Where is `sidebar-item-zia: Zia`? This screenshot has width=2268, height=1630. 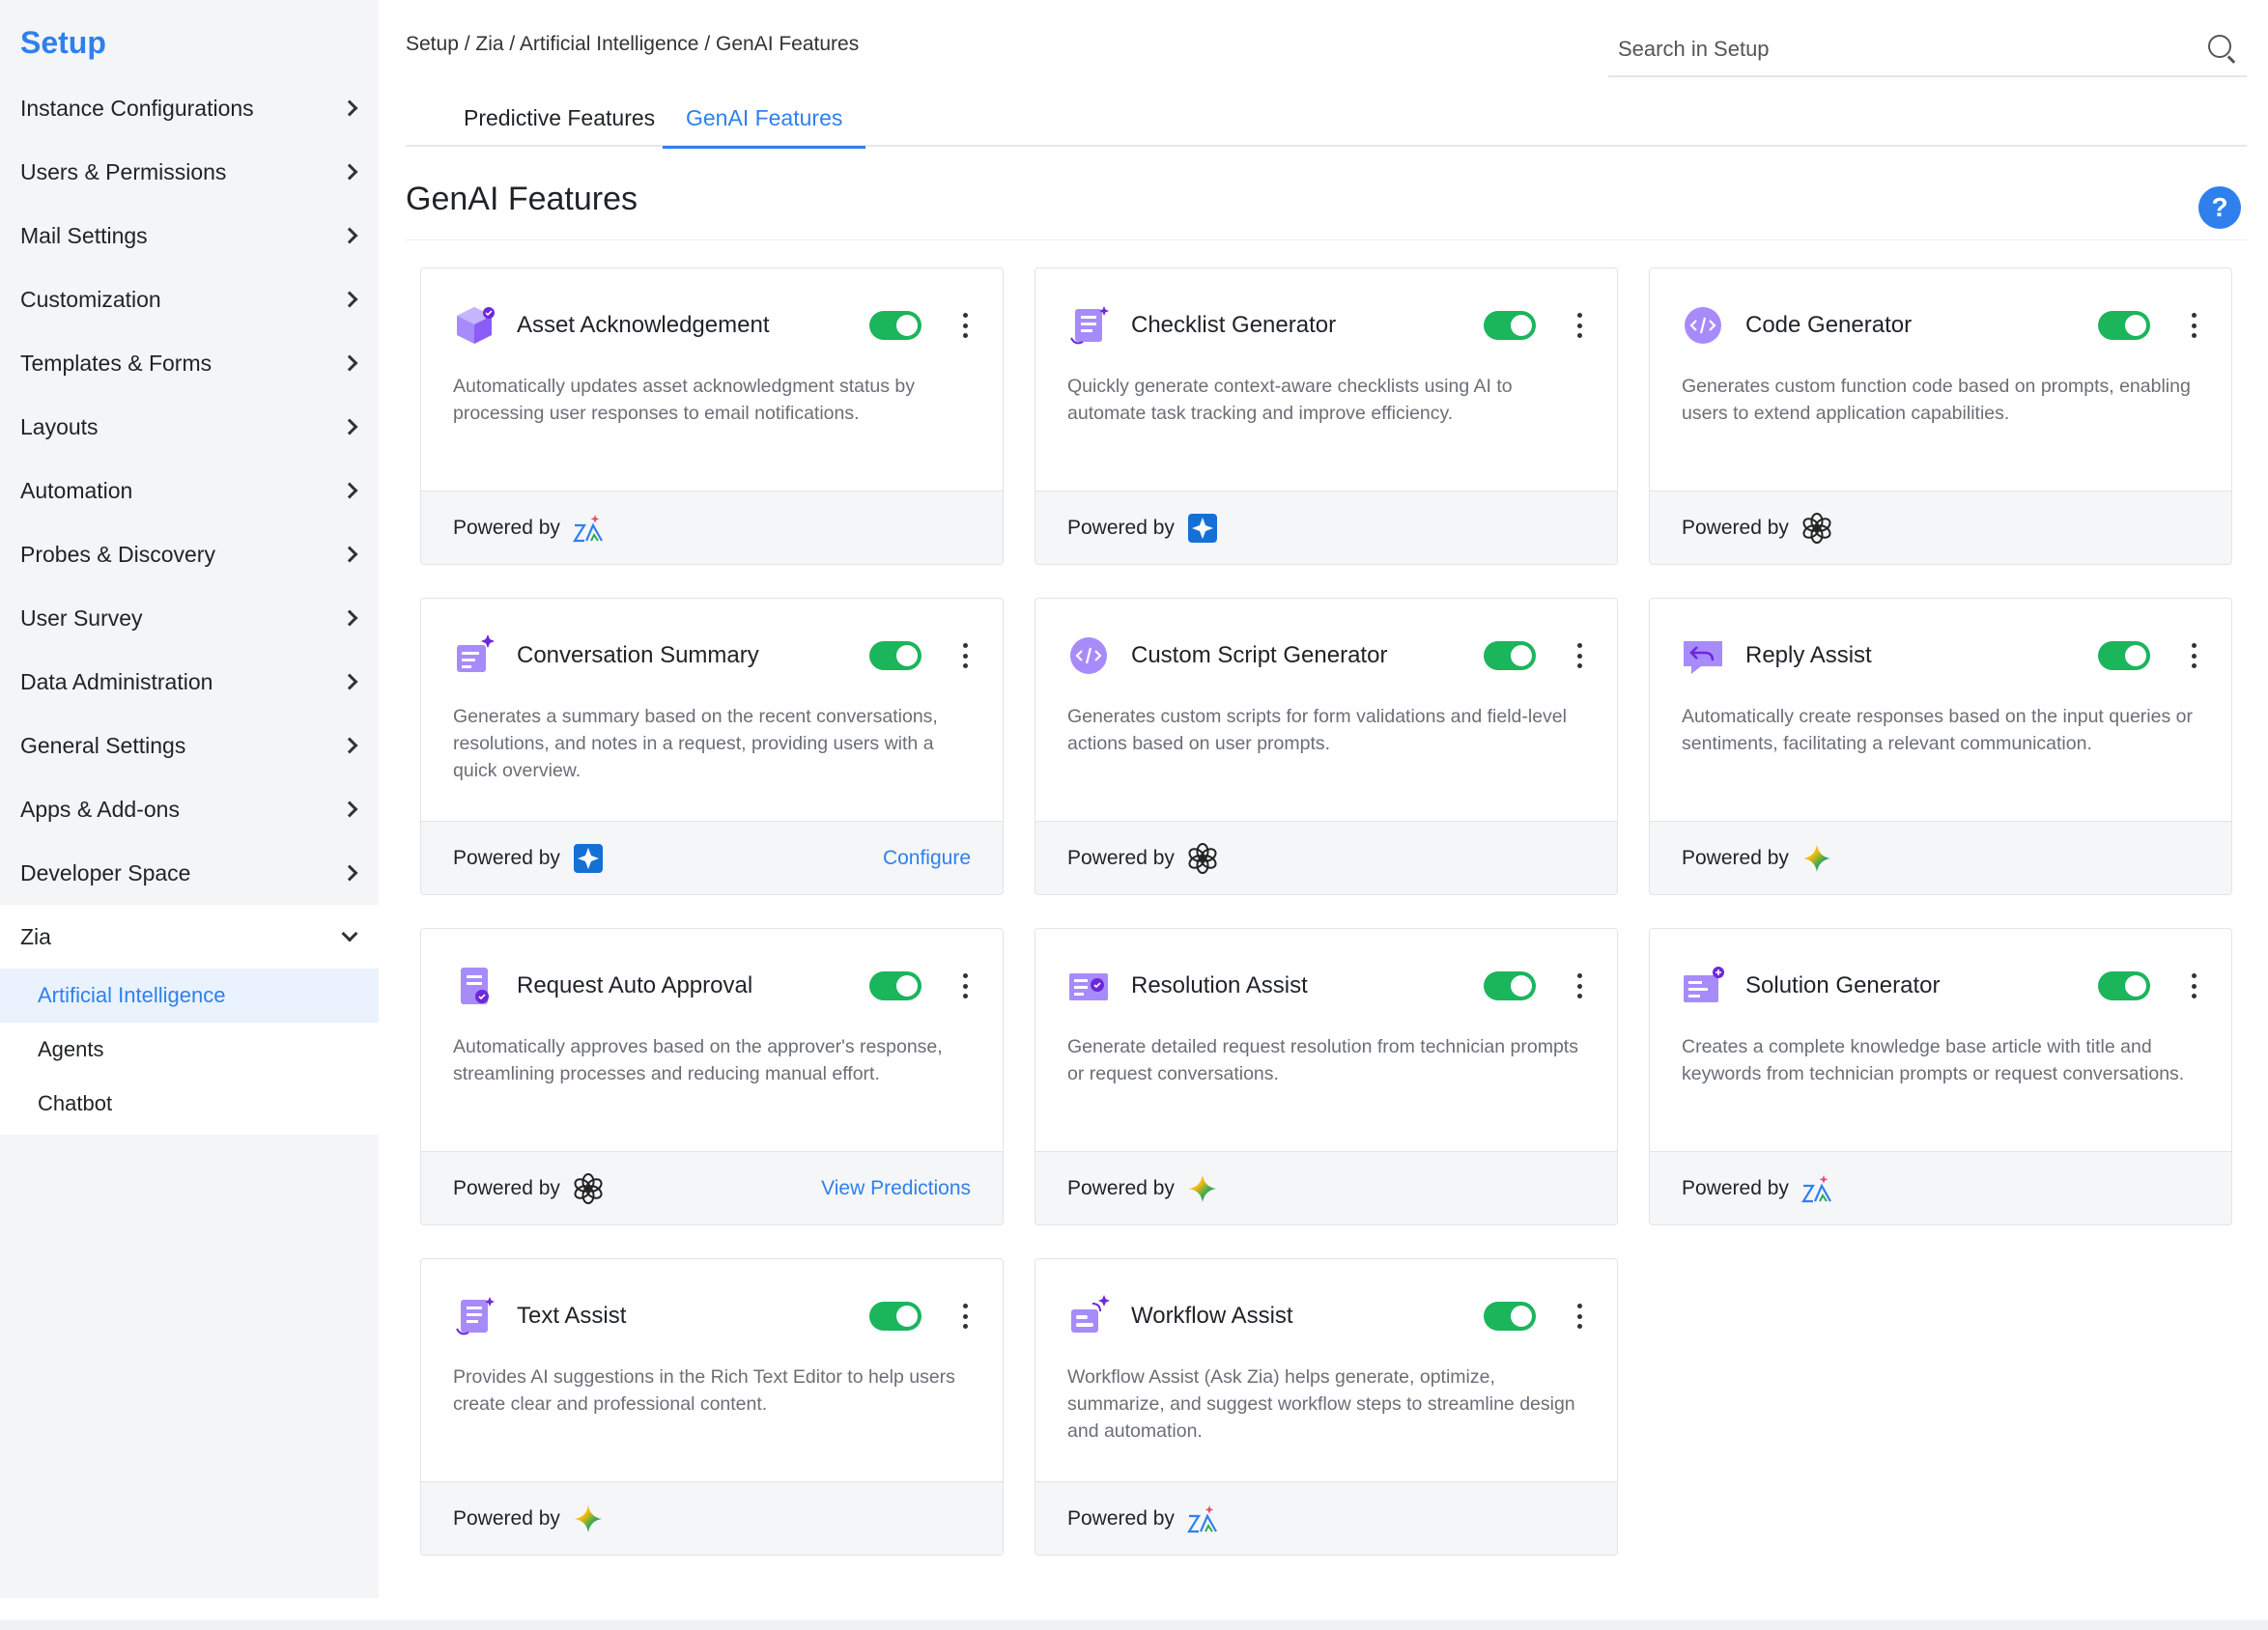
sidebar-item-zia: Zia is located at coordinates (189, 937).